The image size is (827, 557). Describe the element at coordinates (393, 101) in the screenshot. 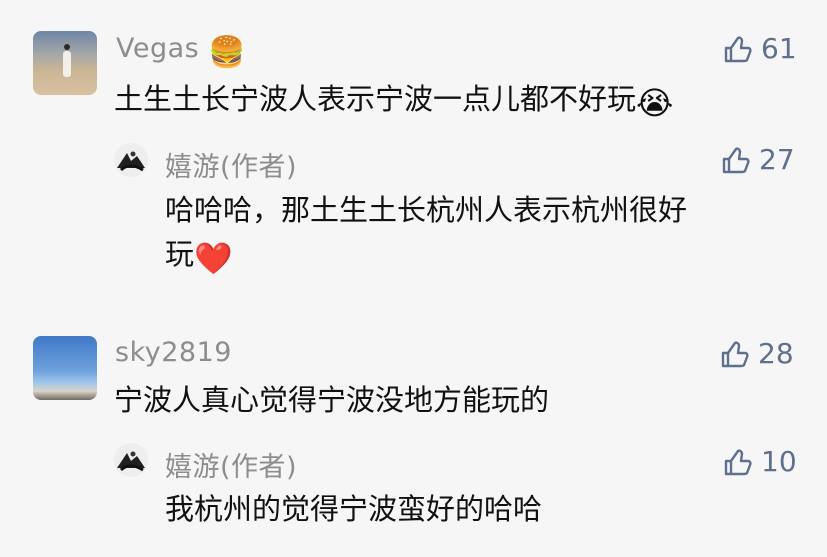

I see `comment-text: 土生土长宁波人表示宁波一点儿都不好玩😭` at that location.